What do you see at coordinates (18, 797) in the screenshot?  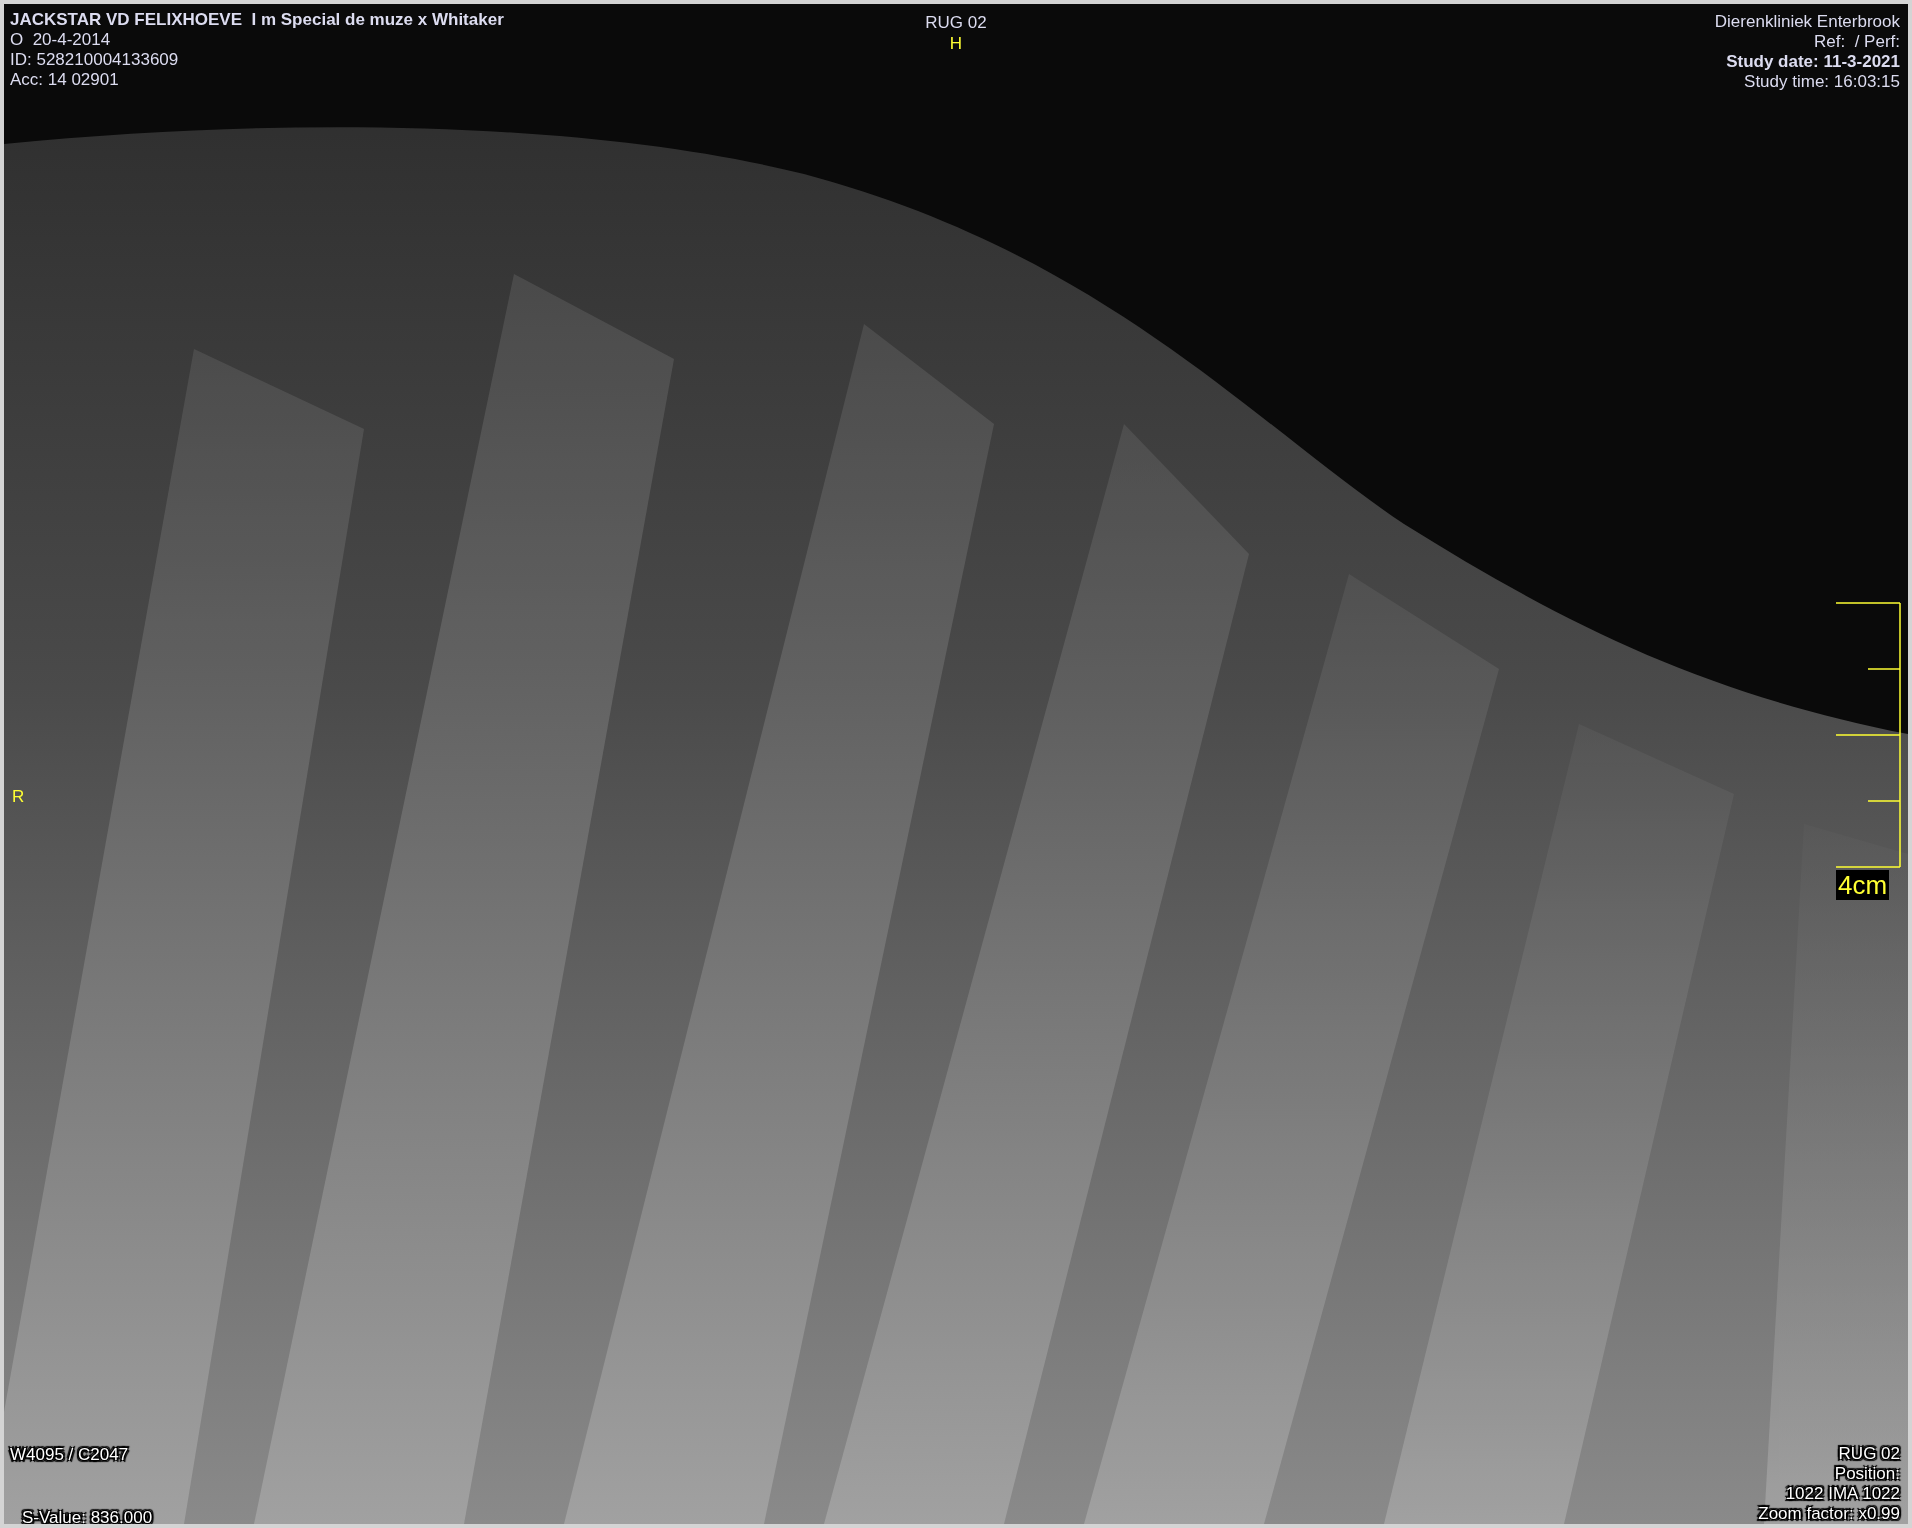 I see `orientation-marker: R` at bounding box center [18, 797].